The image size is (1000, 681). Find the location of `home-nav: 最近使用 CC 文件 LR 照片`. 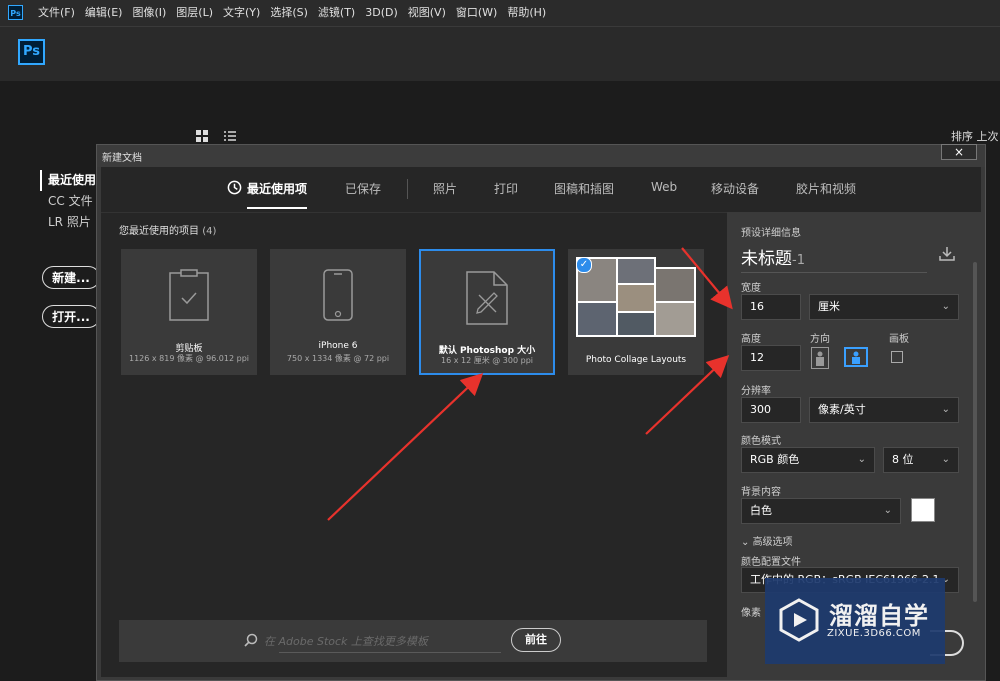

home-nav: 最近使用 CC 文件 LR 照片 is located at coordinates (68, 201).